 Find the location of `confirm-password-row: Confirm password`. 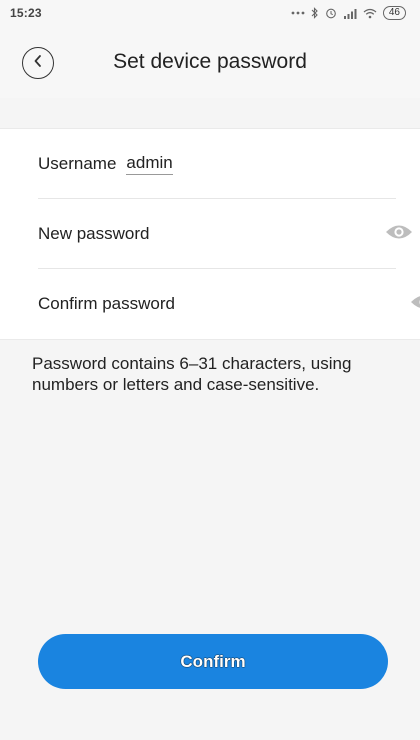

confirm-password-row: Confirm password is located at coordinates (229, 304).